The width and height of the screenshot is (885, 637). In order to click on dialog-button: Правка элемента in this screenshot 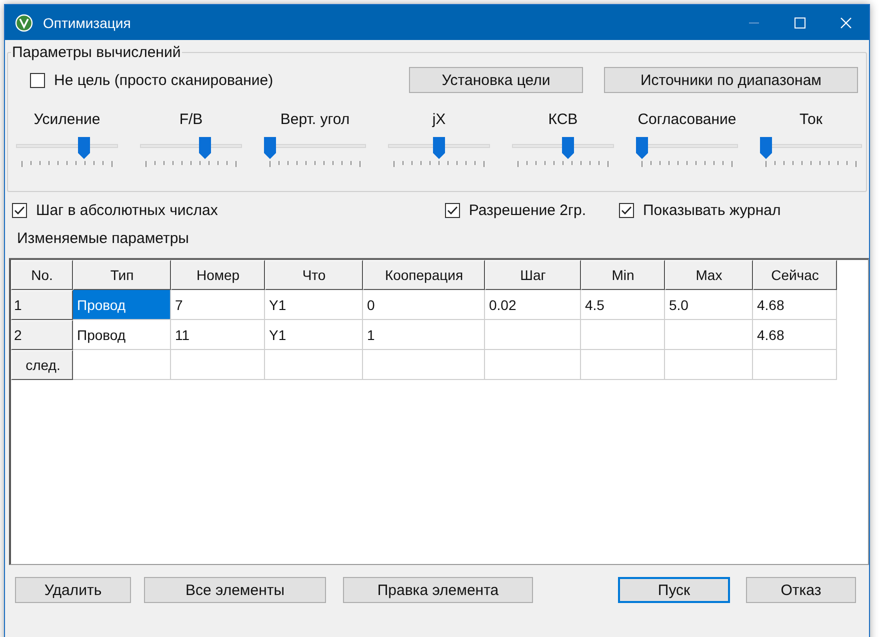, I will do `click(438, 590)`.